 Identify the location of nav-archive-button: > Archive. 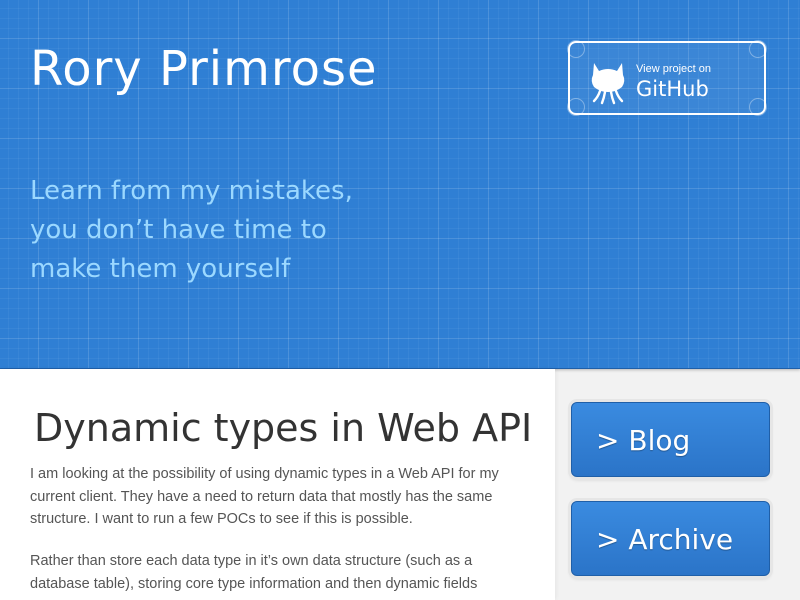
(670, 538).